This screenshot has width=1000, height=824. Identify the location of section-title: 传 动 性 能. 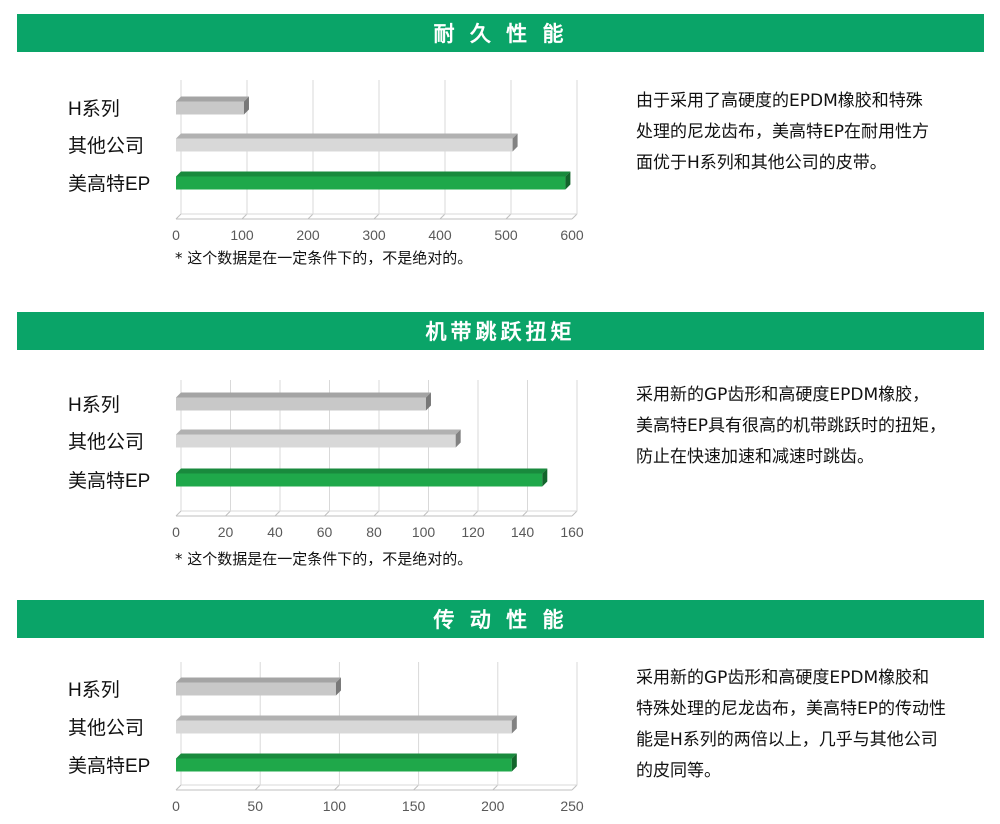
(500, 620).